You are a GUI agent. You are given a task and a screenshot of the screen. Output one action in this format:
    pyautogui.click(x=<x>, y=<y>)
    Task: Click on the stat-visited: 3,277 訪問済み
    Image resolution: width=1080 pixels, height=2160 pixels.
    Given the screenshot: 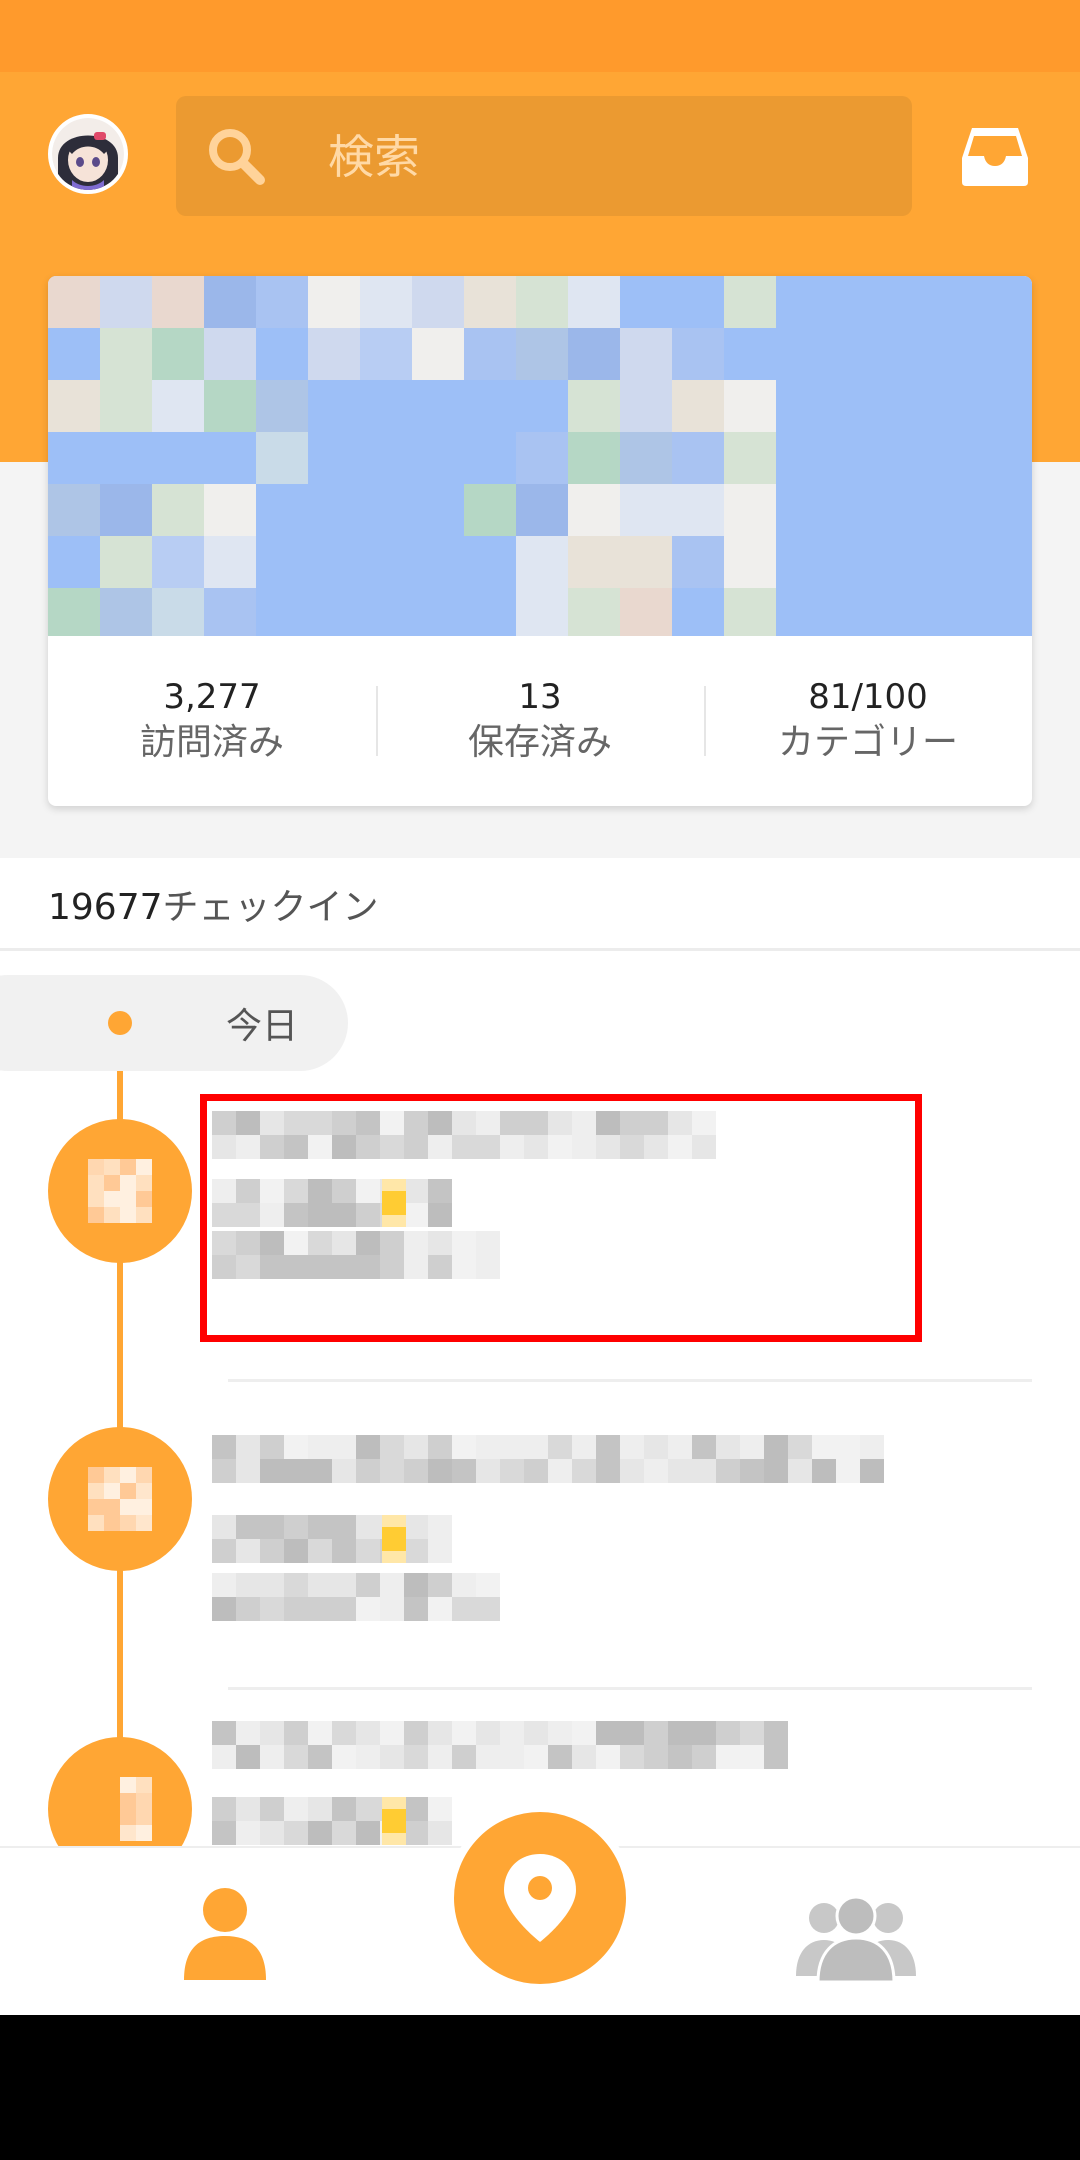 What is the action you would take?
    pyautogui.click(x=212, y=721)
    